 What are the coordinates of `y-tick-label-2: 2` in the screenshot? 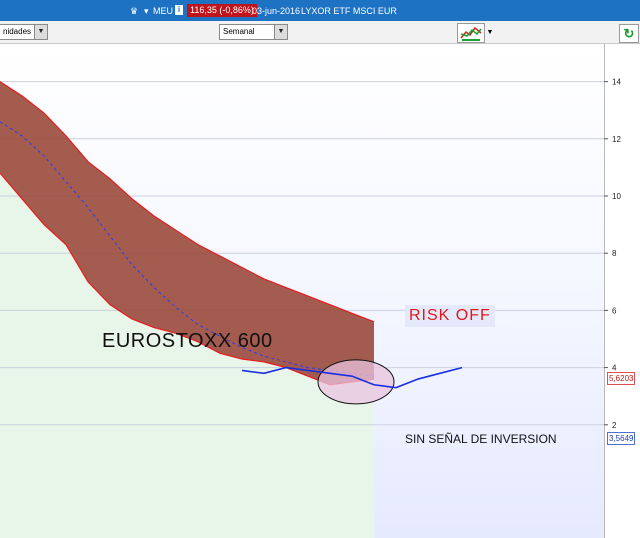 It's located at (614, 425).